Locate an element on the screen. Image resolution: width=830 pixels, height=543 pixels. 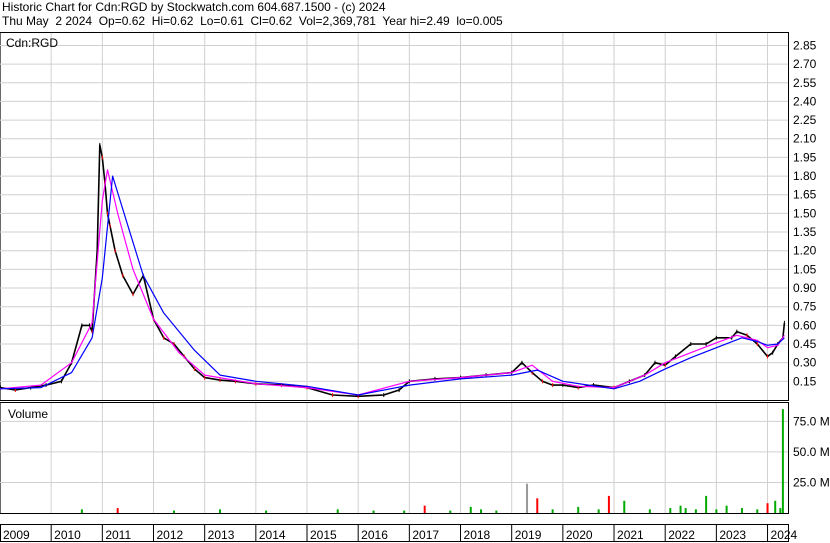
y-tick-label: 2.85 is located at coordinates (805, 45).